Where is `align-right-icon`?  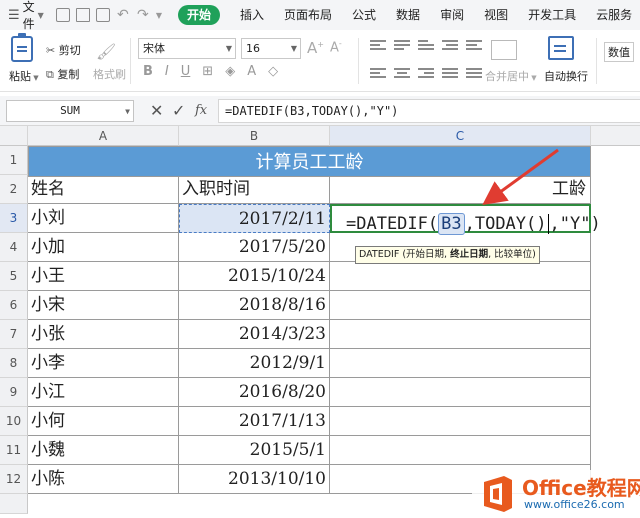 align-right-icon is located at coordinates (426, 74).